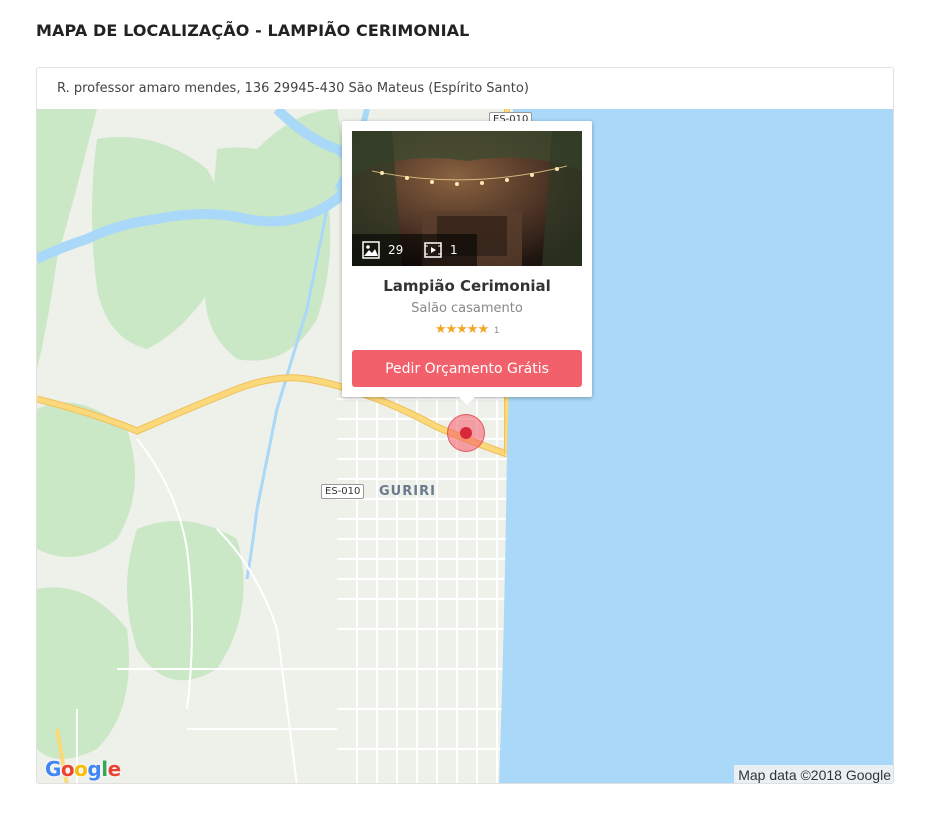 The width and height of the screenshot is (931, 815). What do you see at coordinates (83, 769) in the screenshot?
I see `google-logo: Google` at bounding box center [83, 769].